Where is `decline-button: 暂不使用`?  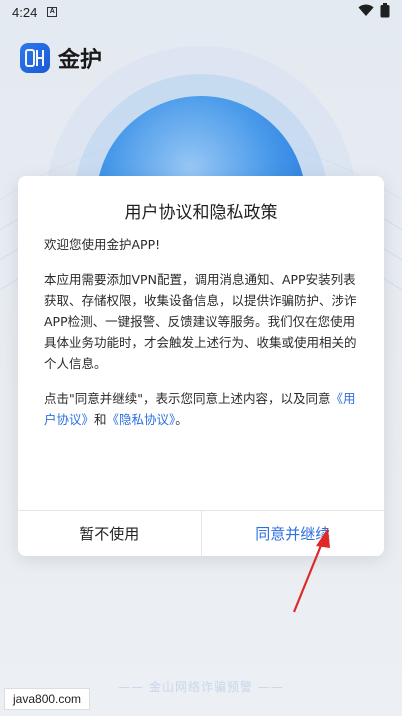 decline-button: 暂不使用 is located at coordinates (110, 533).